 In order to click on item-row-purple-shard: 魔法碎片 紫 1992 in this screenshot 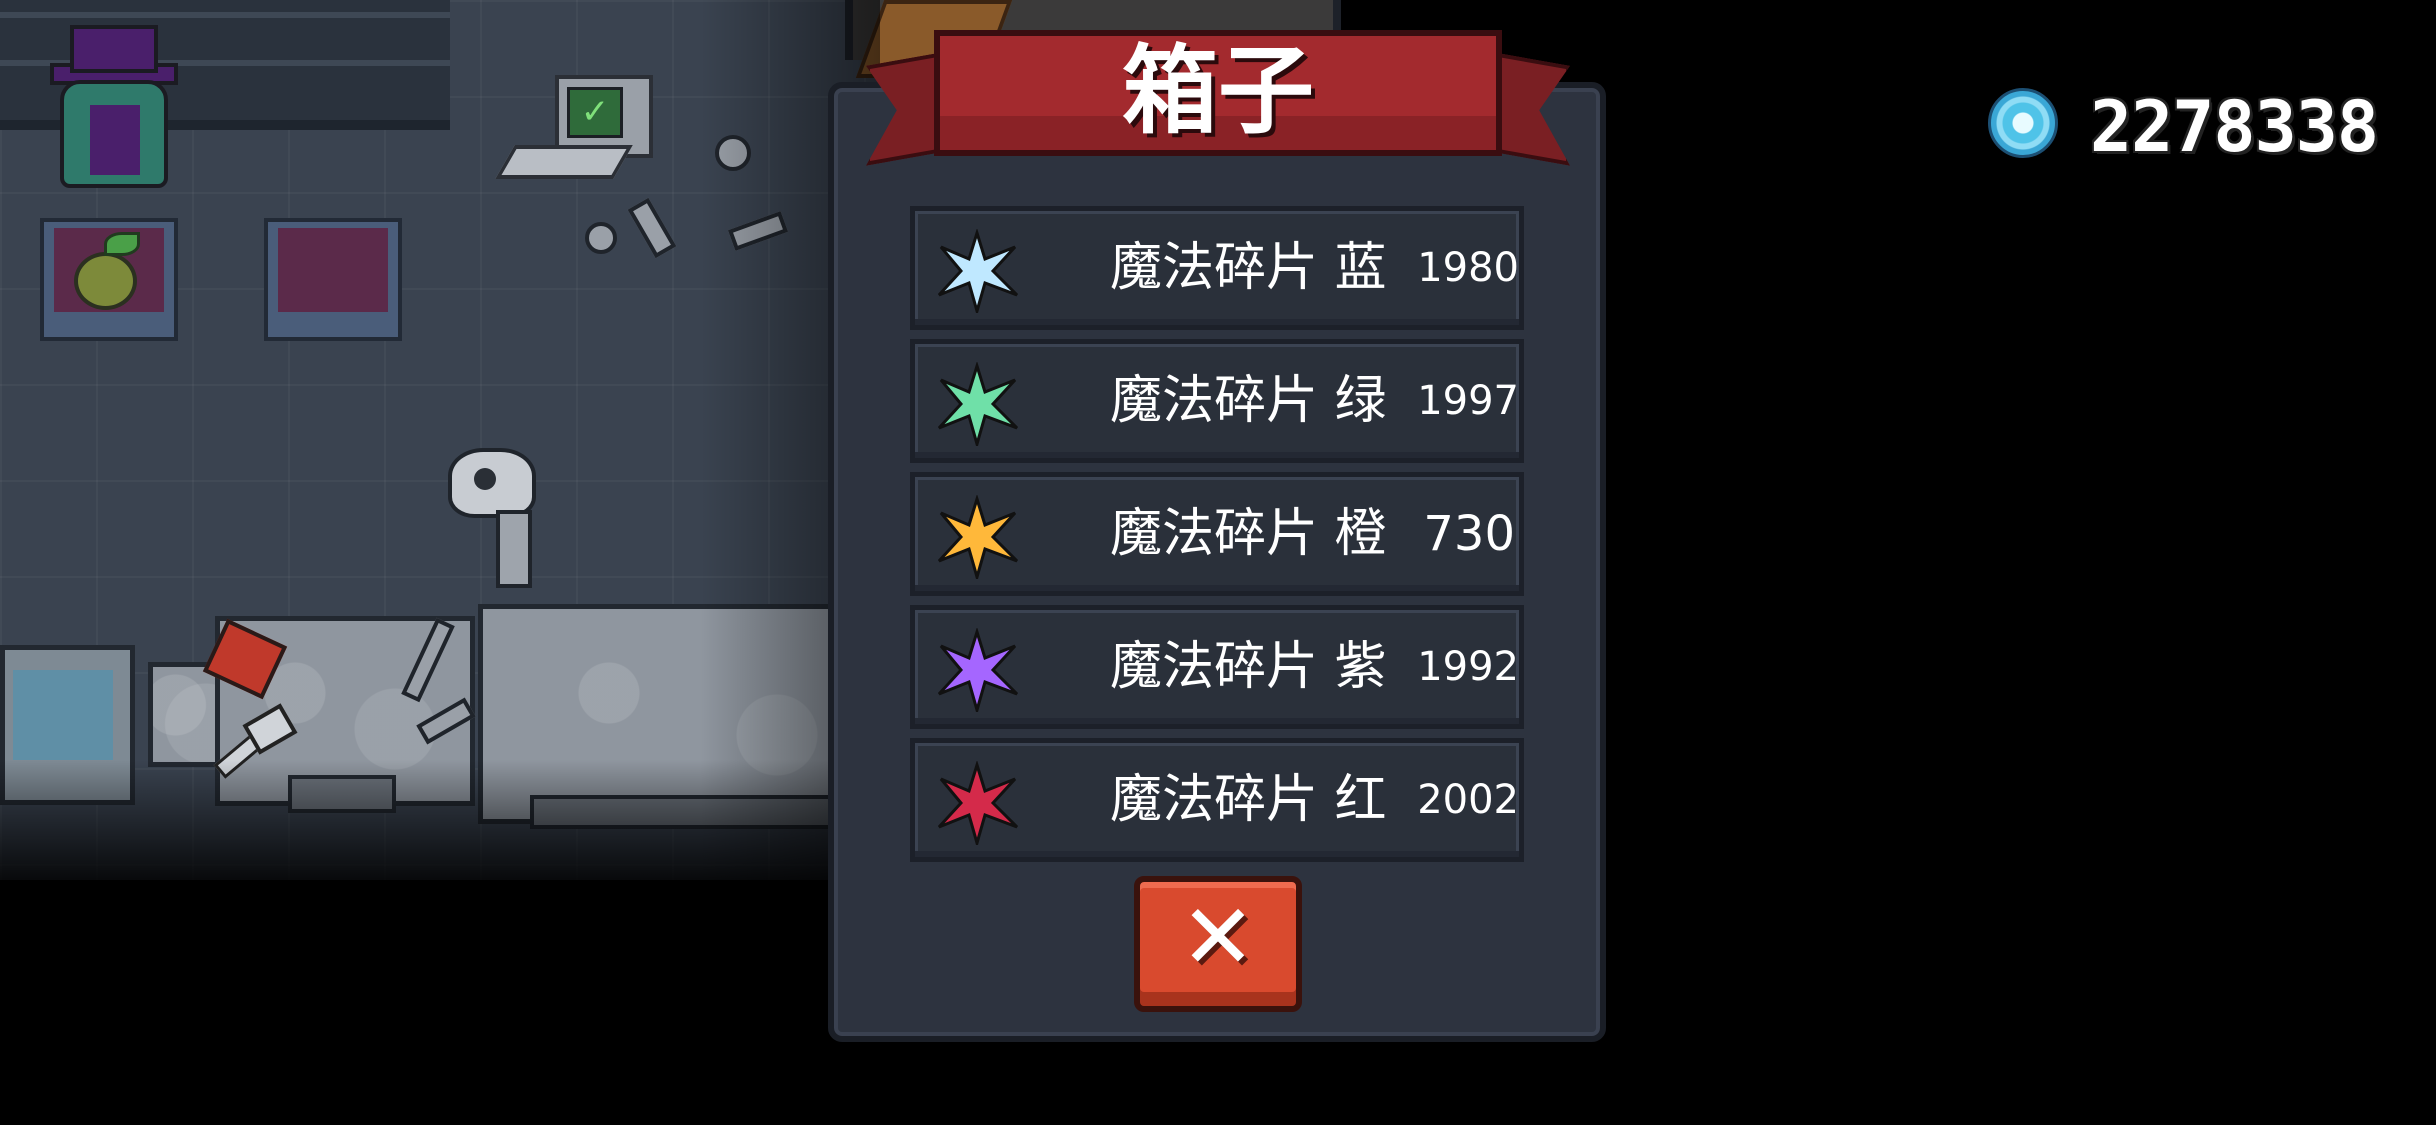, I will do `click(1217, 667)`.